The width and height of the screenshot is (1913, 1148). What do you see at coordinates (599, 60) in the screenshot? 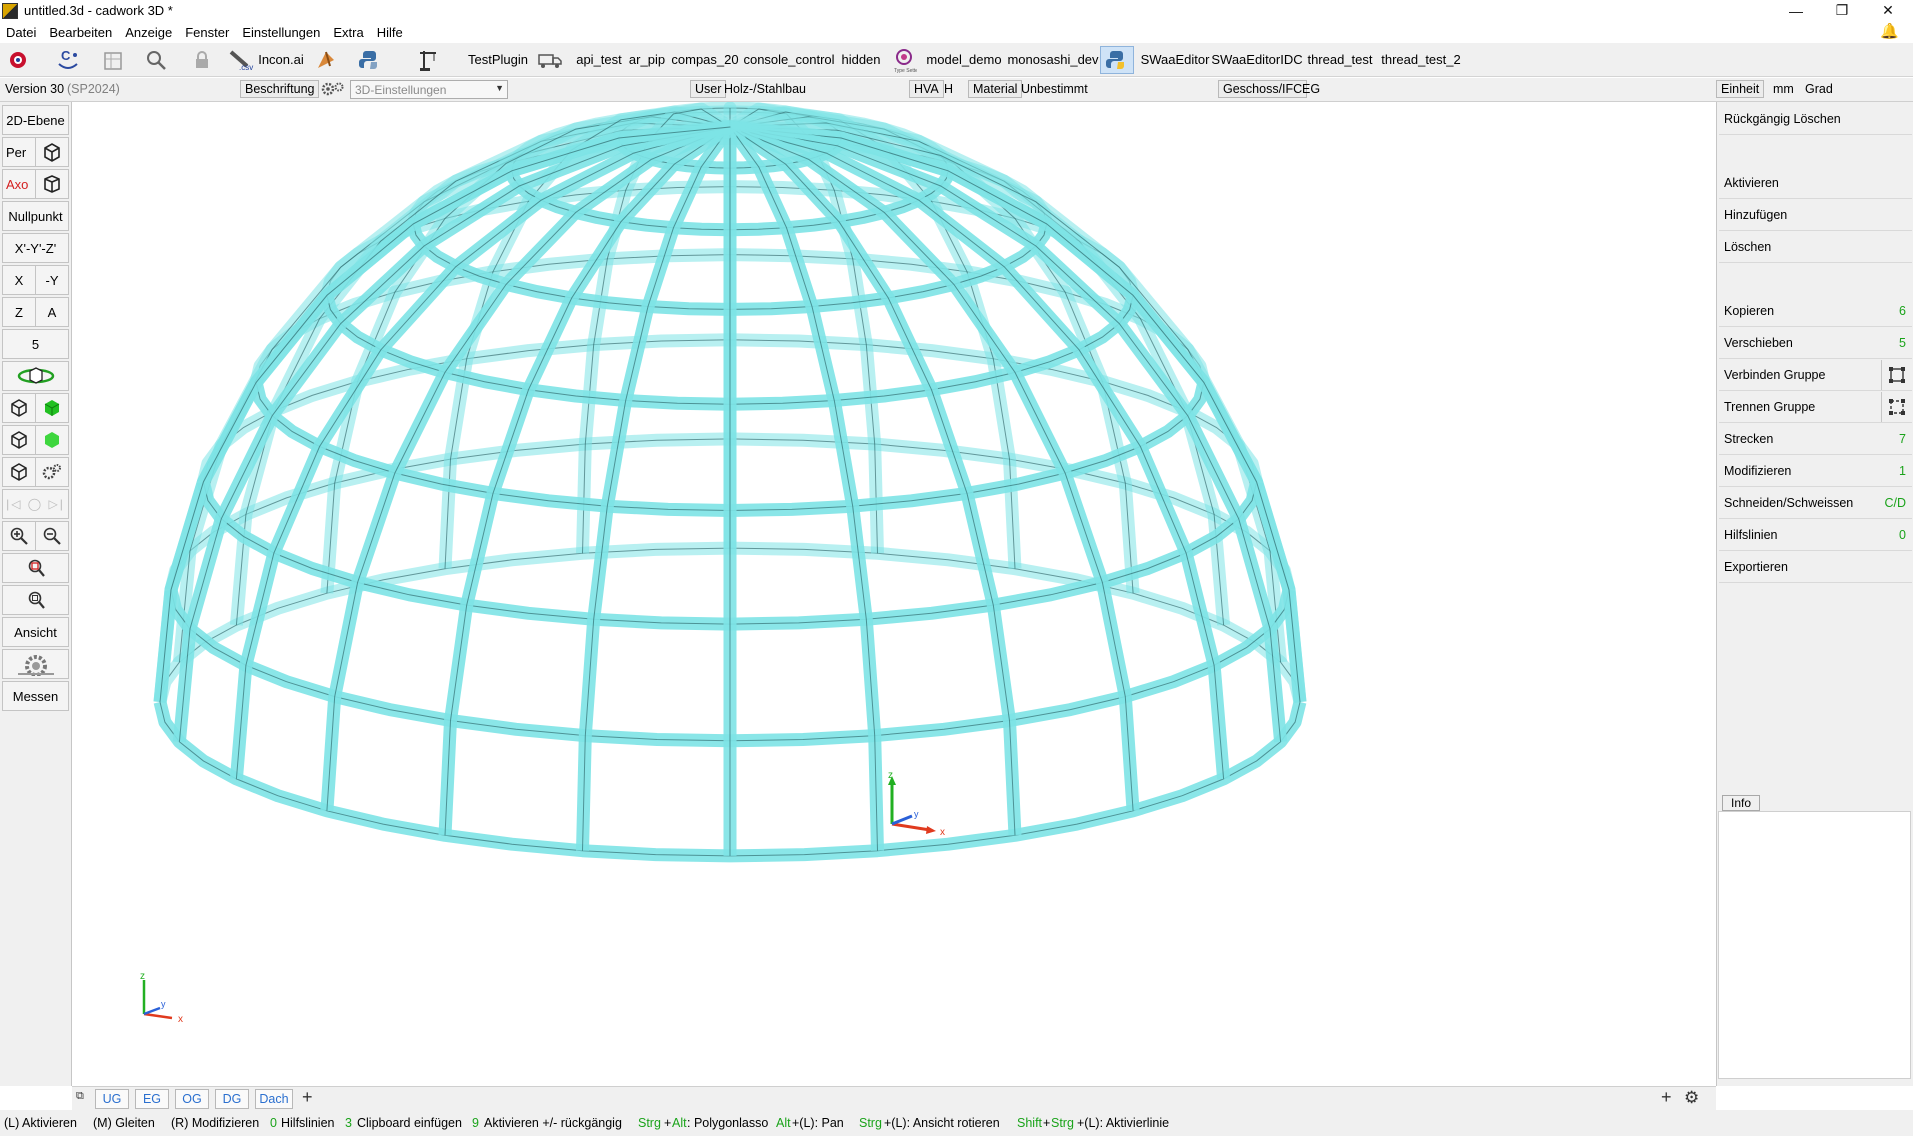
I see `plugin-api-test: api_test` at bounding box center [599, 60].